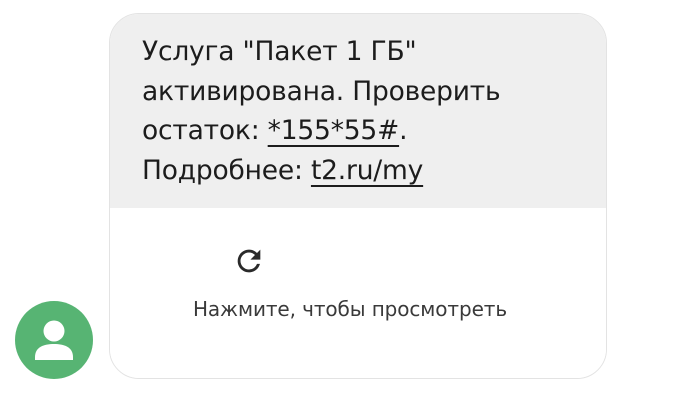  I want to click on message-line-2: активирована. Проверить, so click(321, 91).